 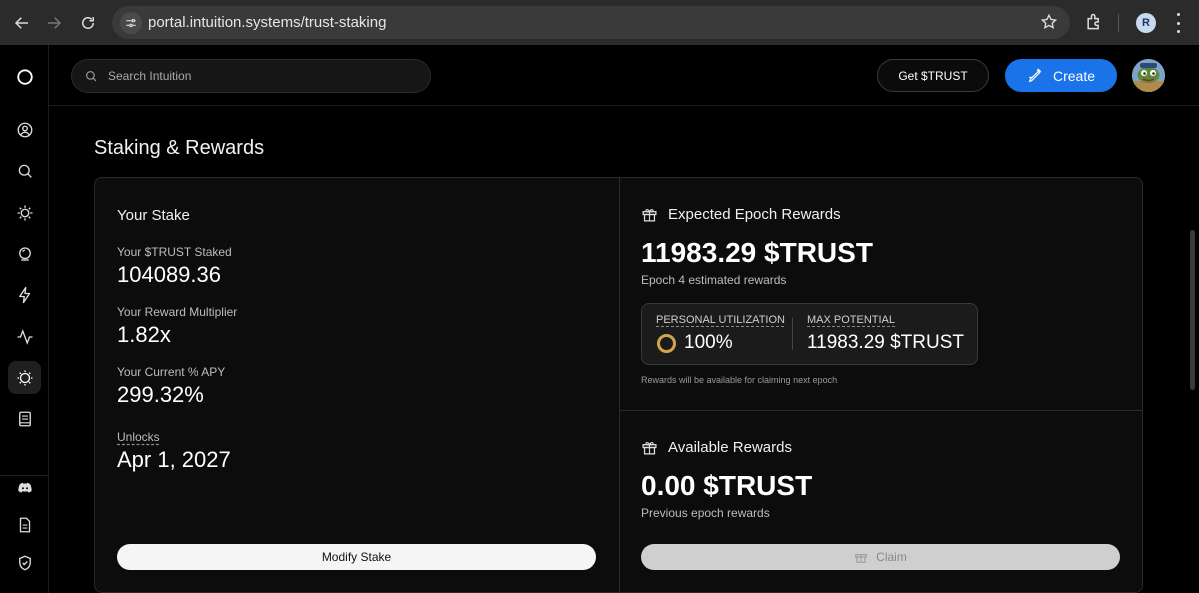 What do you see at coordinates (24, 212) in the screenshot?
I see `sun-icon` at bounding box center [24, 212].